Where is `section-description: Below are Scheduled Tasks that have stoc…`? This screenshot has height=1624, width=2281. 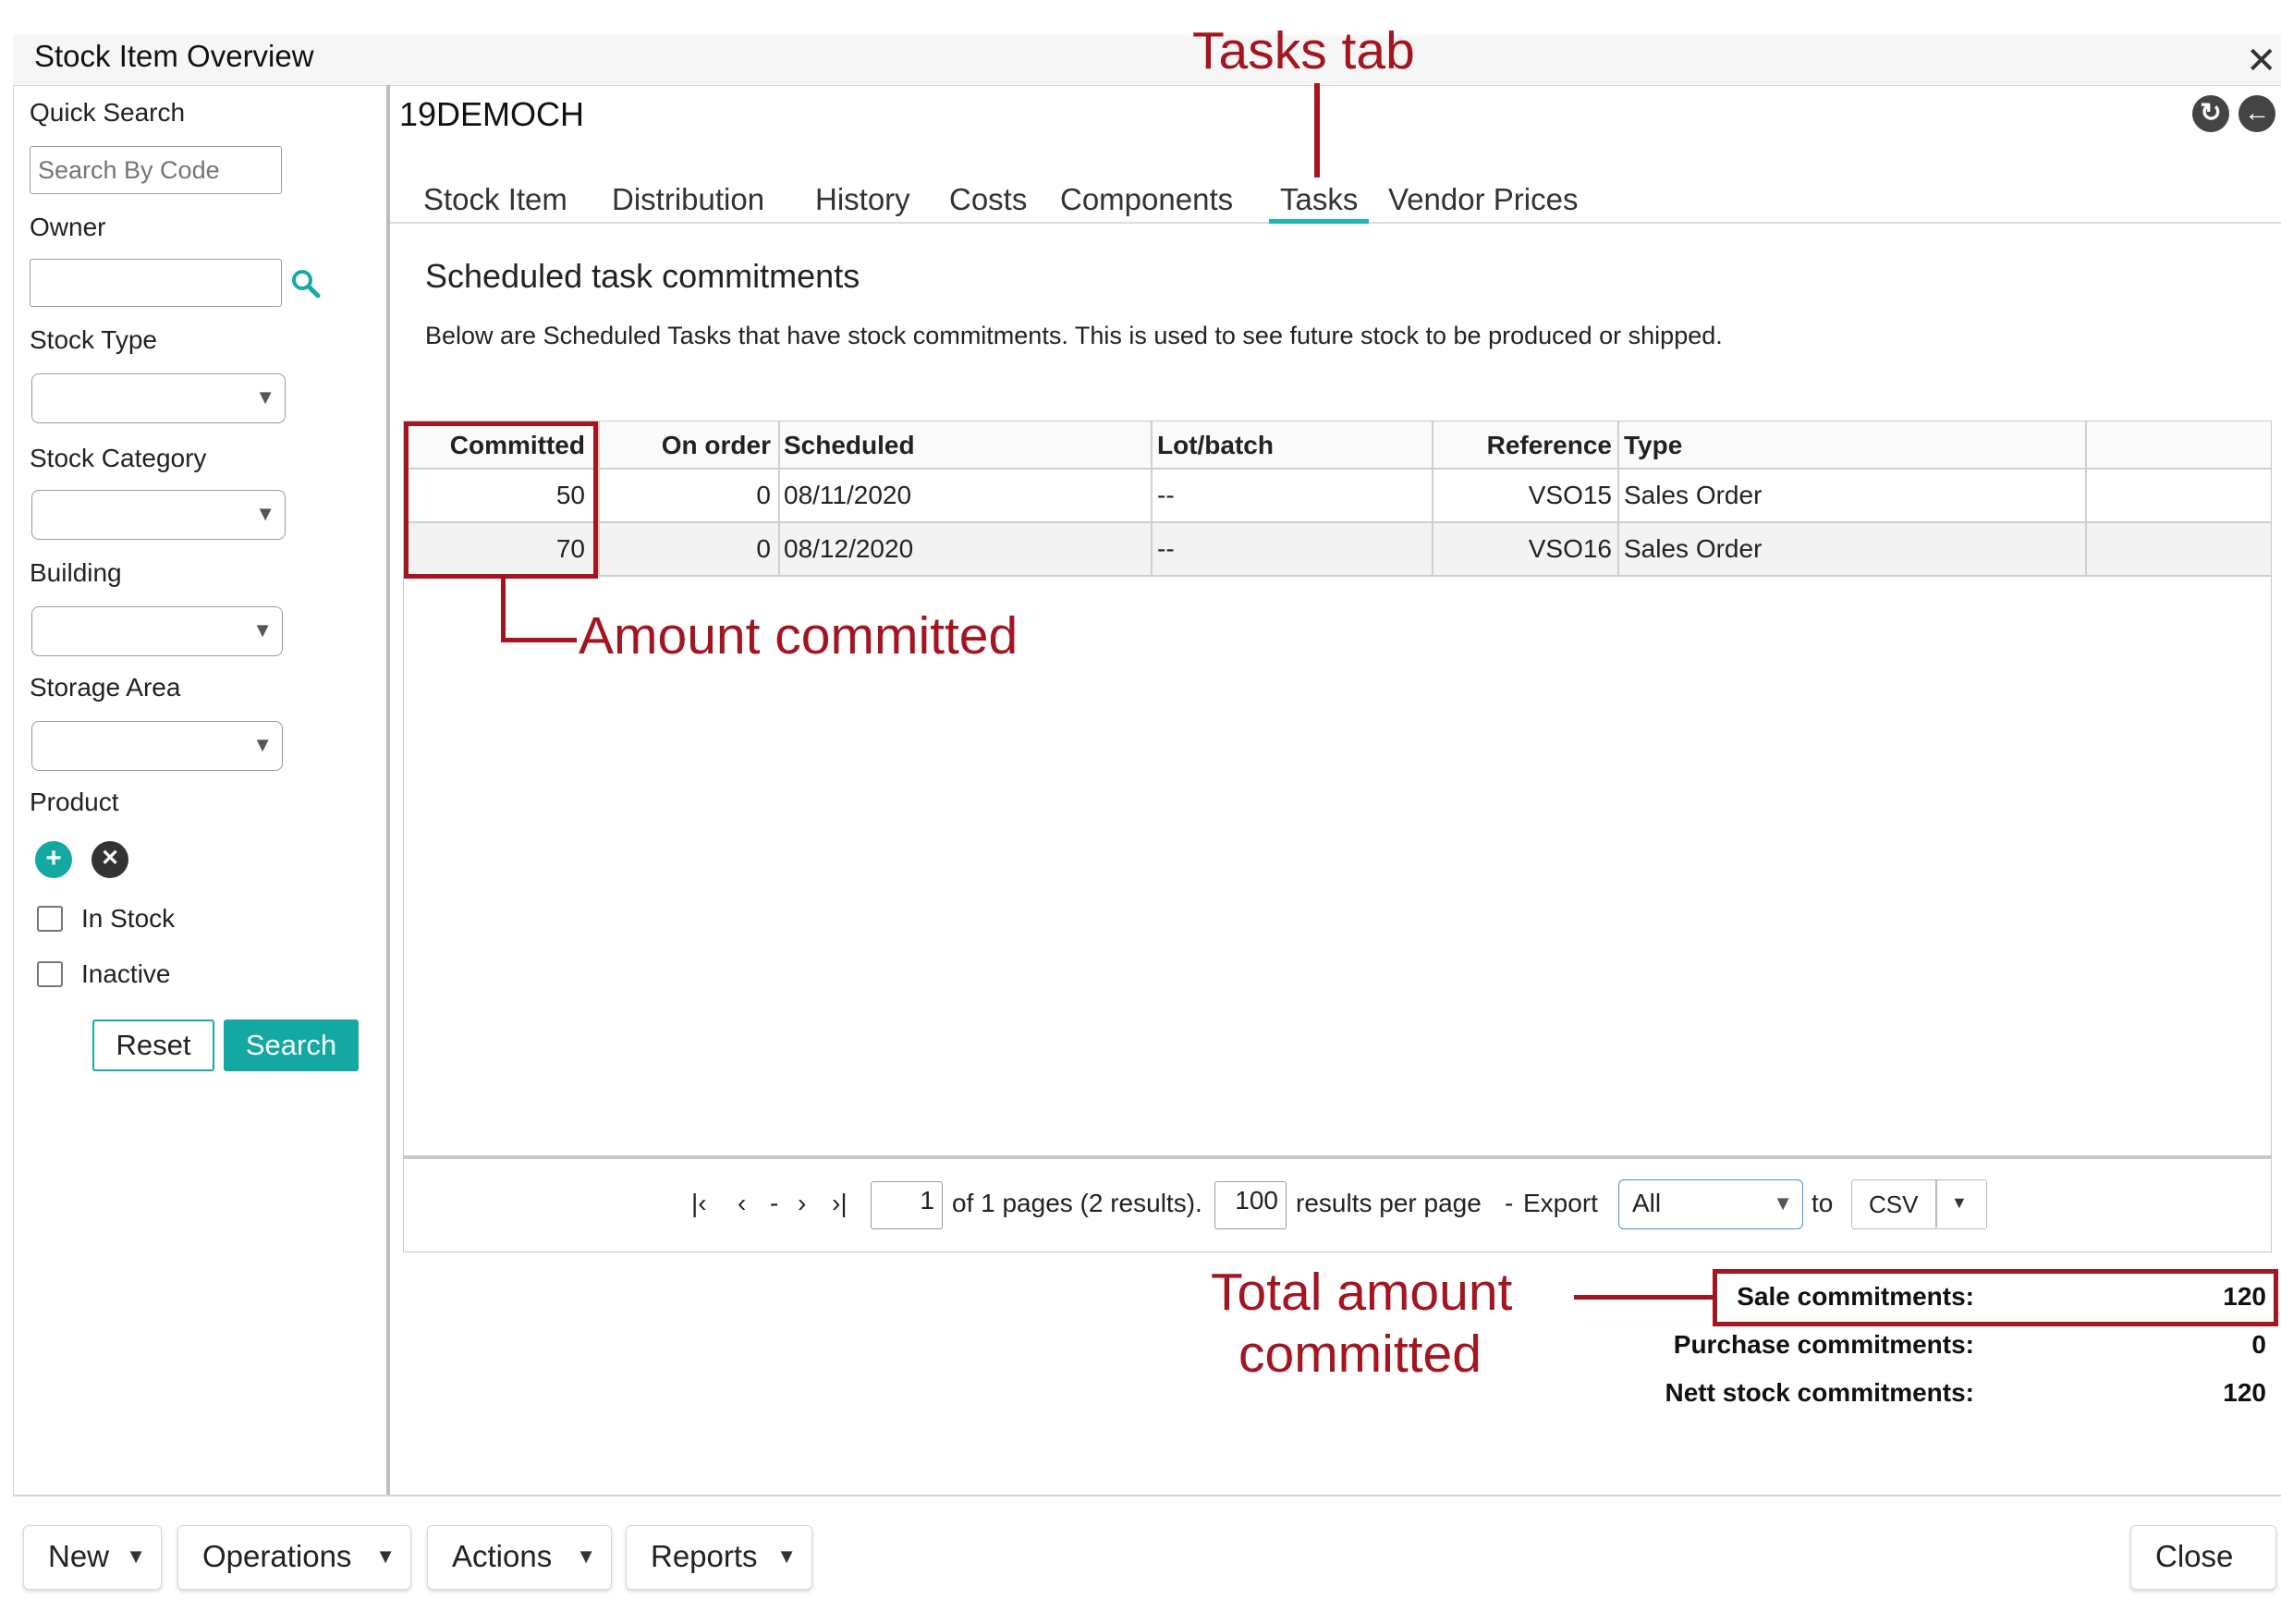 section-description: Below are Scheduled Tasks that have stoc… is located at coordinates (1074, 335).